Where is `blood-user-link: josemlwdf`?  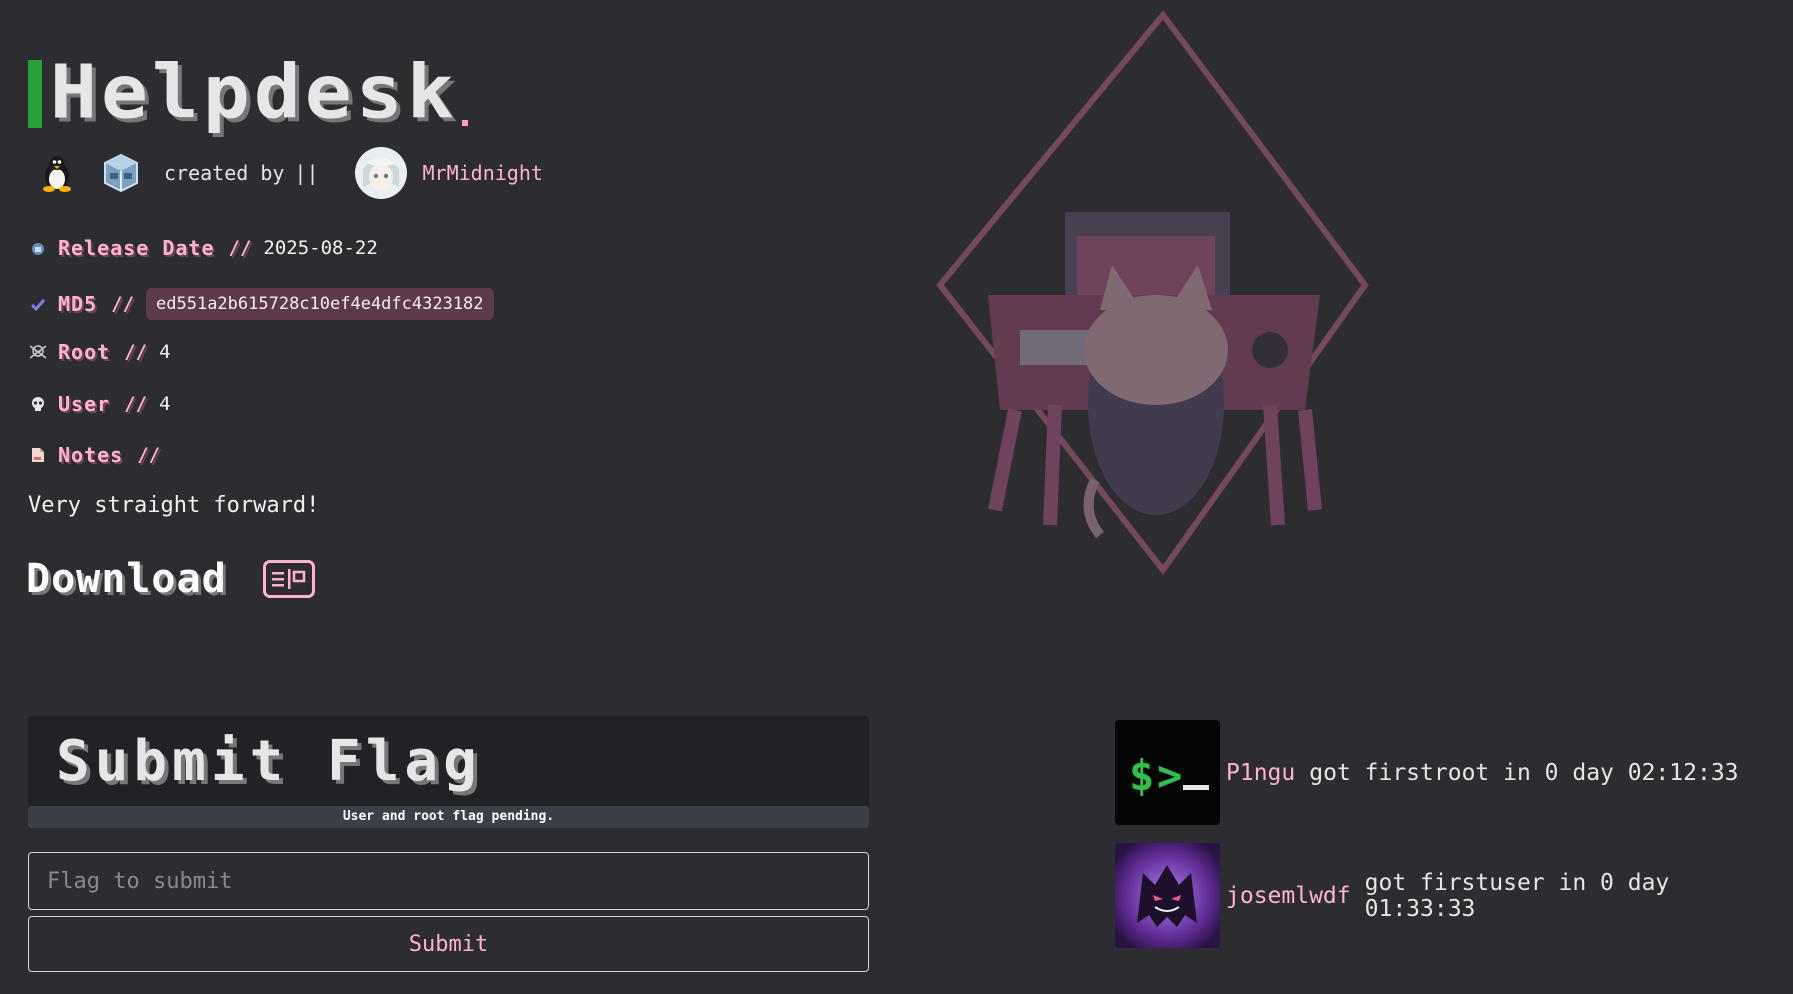
blood-user-link: josemlwdf is located at coordinates (1288, 896).